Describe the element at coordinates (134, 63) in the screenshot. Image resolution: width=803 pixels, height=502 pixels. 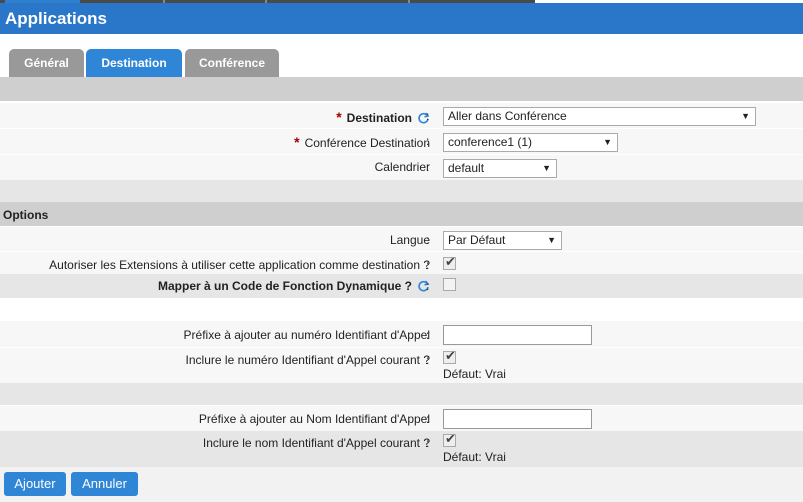
I see `tab-destination: Destination` at that location.